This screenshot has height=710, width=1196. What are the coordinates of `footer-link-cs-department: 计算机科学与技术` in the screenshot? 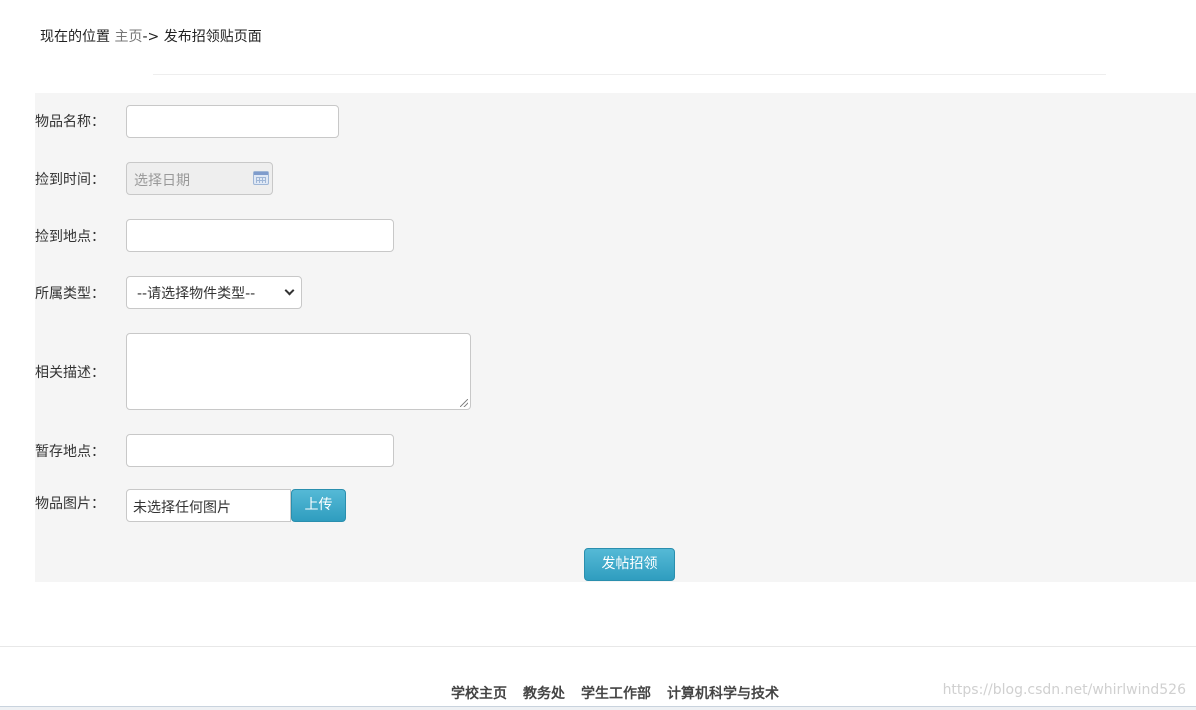 It's located at (723, 693).